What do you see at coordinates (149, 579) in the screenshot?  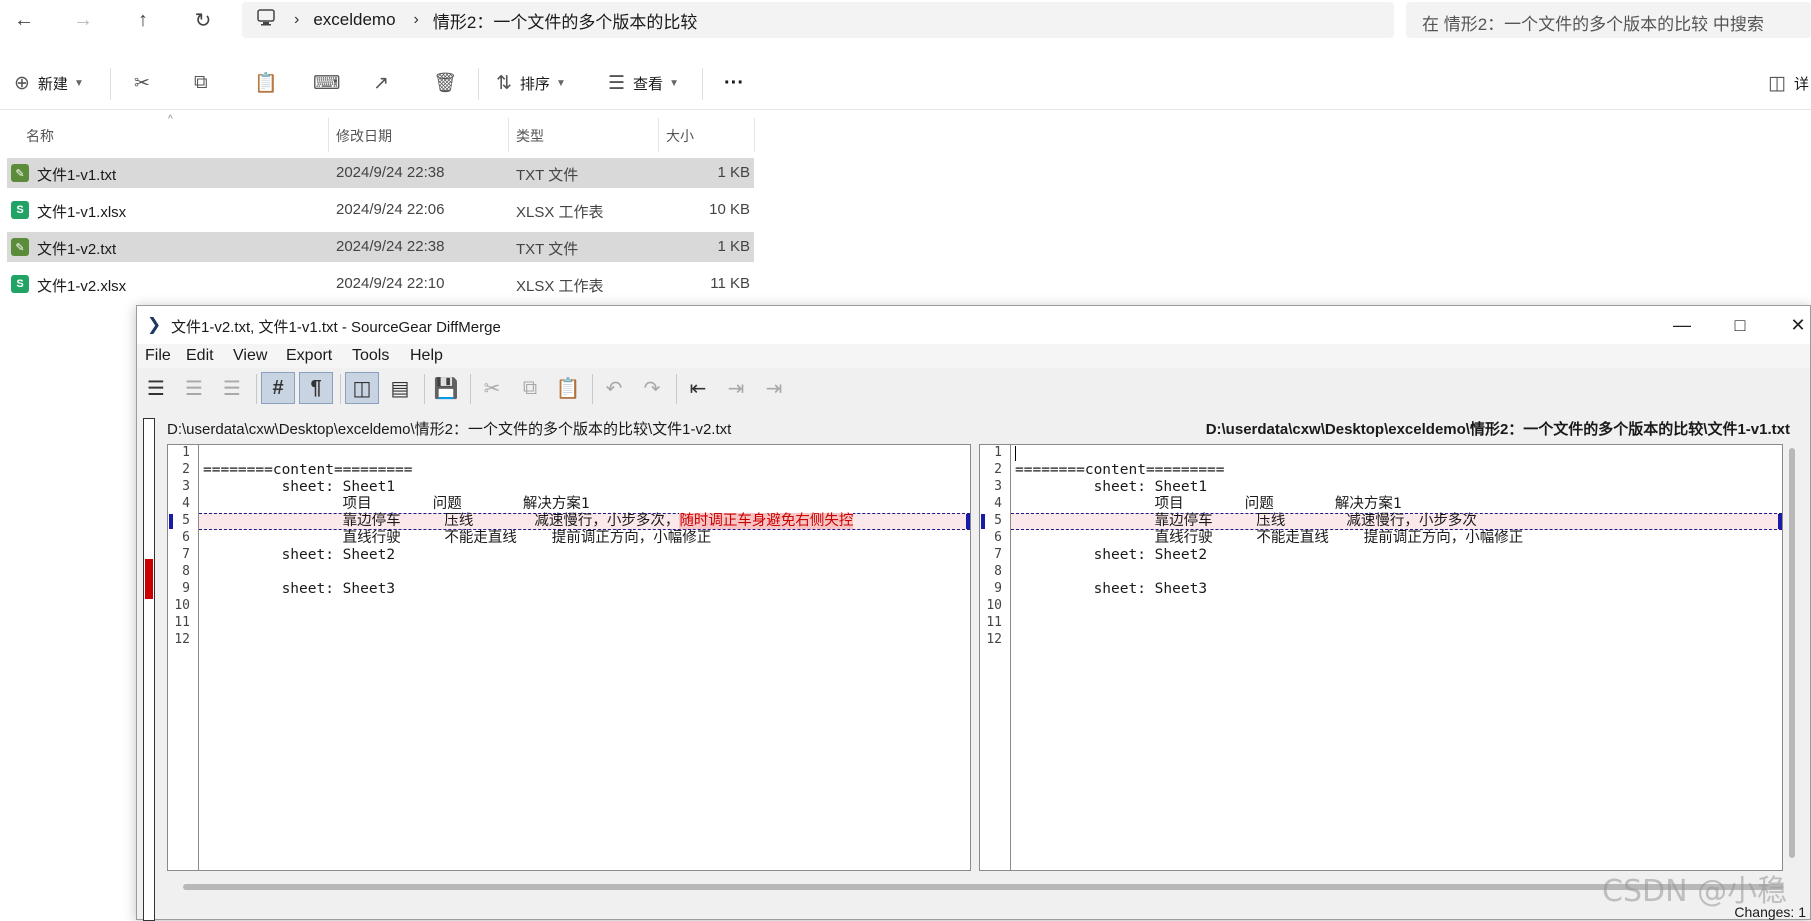 I see `change-marker` at bounding box center [149, 579].